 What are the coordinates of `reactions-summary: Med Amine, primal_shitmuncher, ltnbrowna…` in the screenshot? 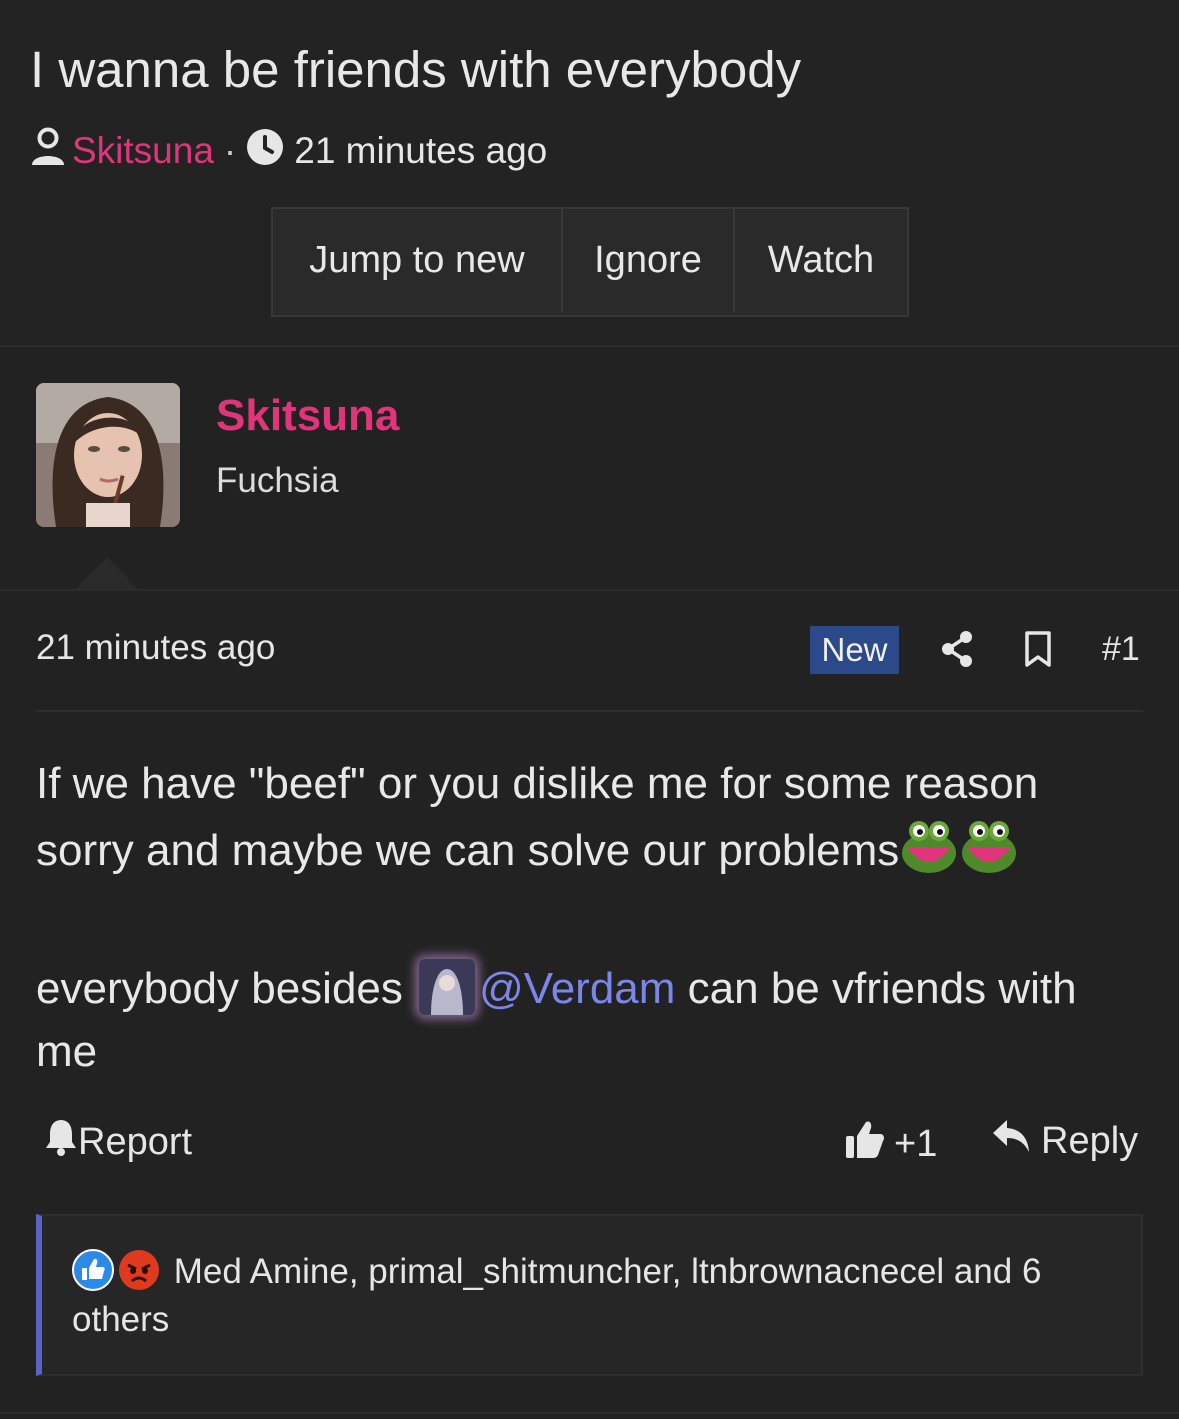 It's located at (602, 1296).